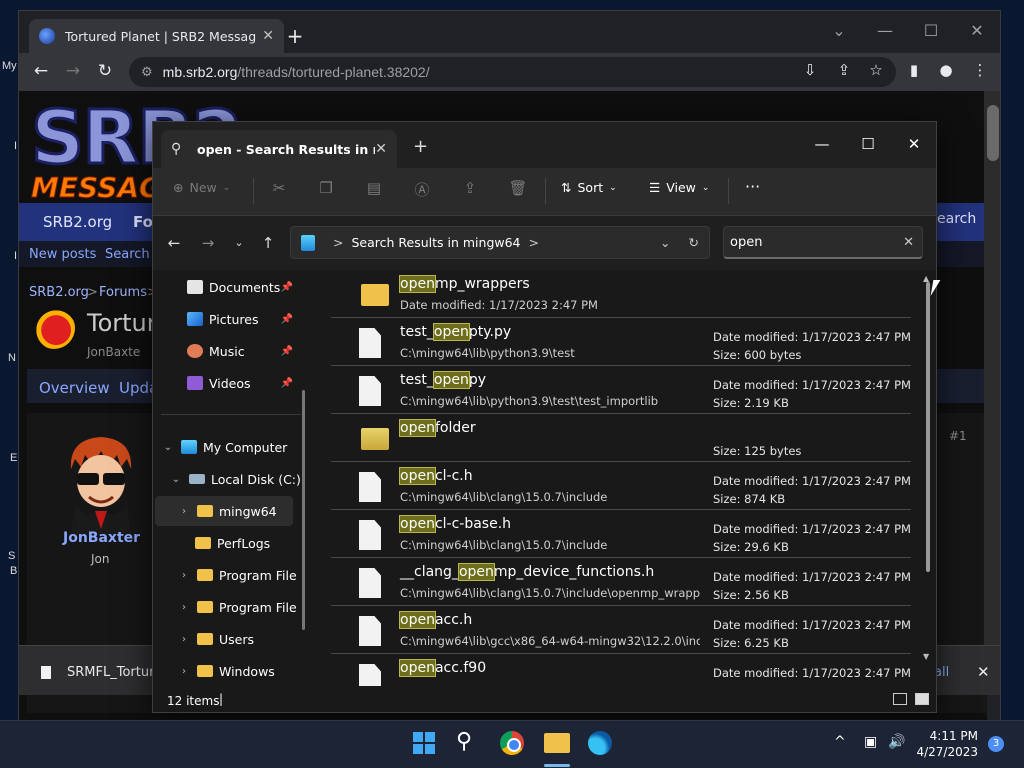 The image size is (1024, 768). I want to click on clock-date: 4/27/2023, so click(944, 752).